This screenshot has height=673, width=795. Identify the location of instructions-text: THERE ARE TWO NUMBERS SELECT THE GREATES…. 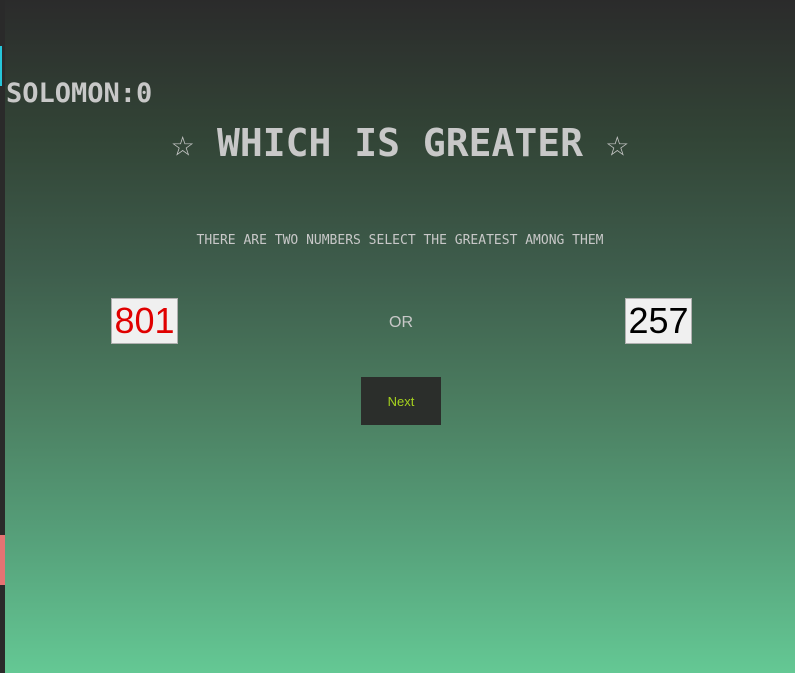
(400, 240).